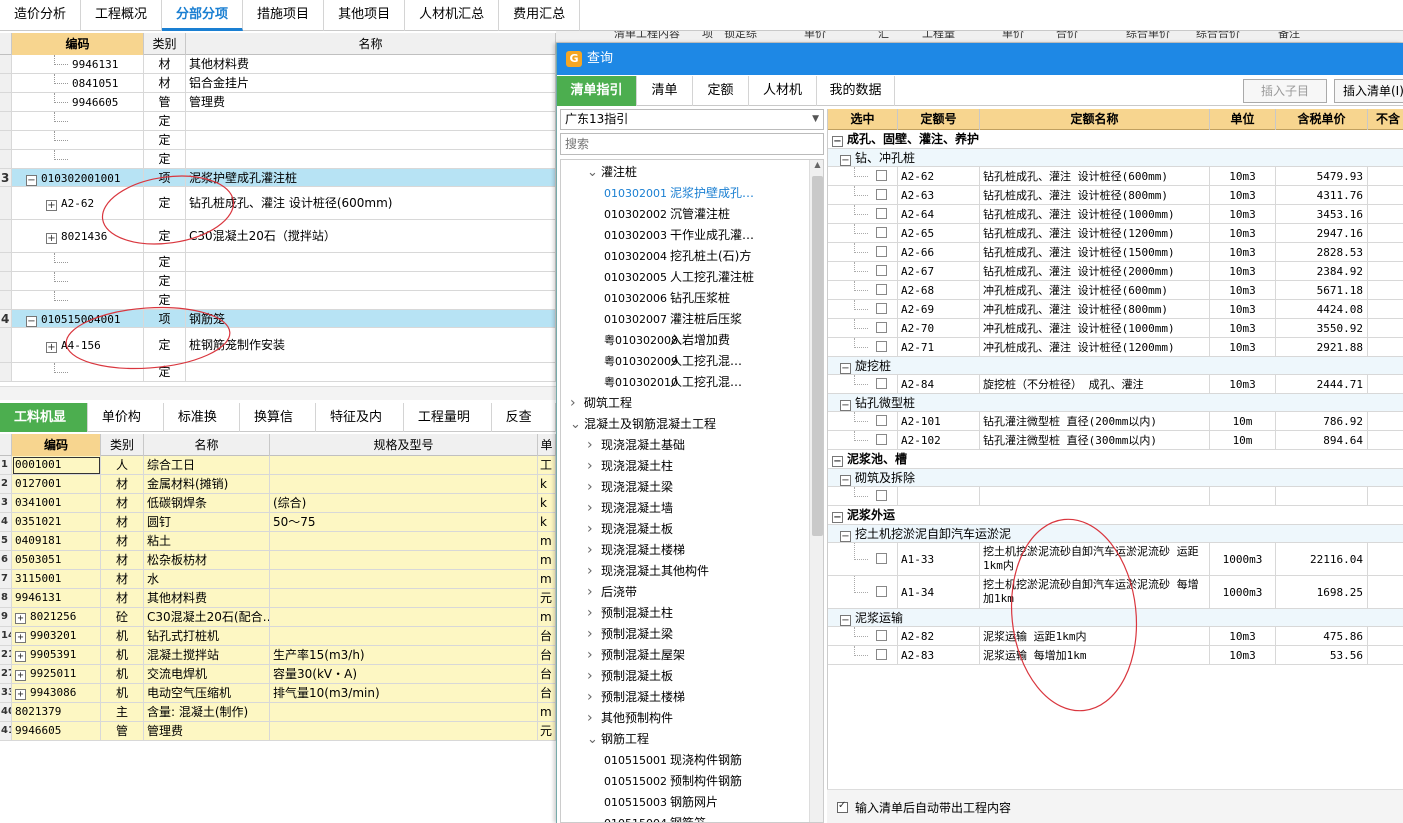  I want to click on tree-scroll-up-icon: ▲, so click(816, 167).